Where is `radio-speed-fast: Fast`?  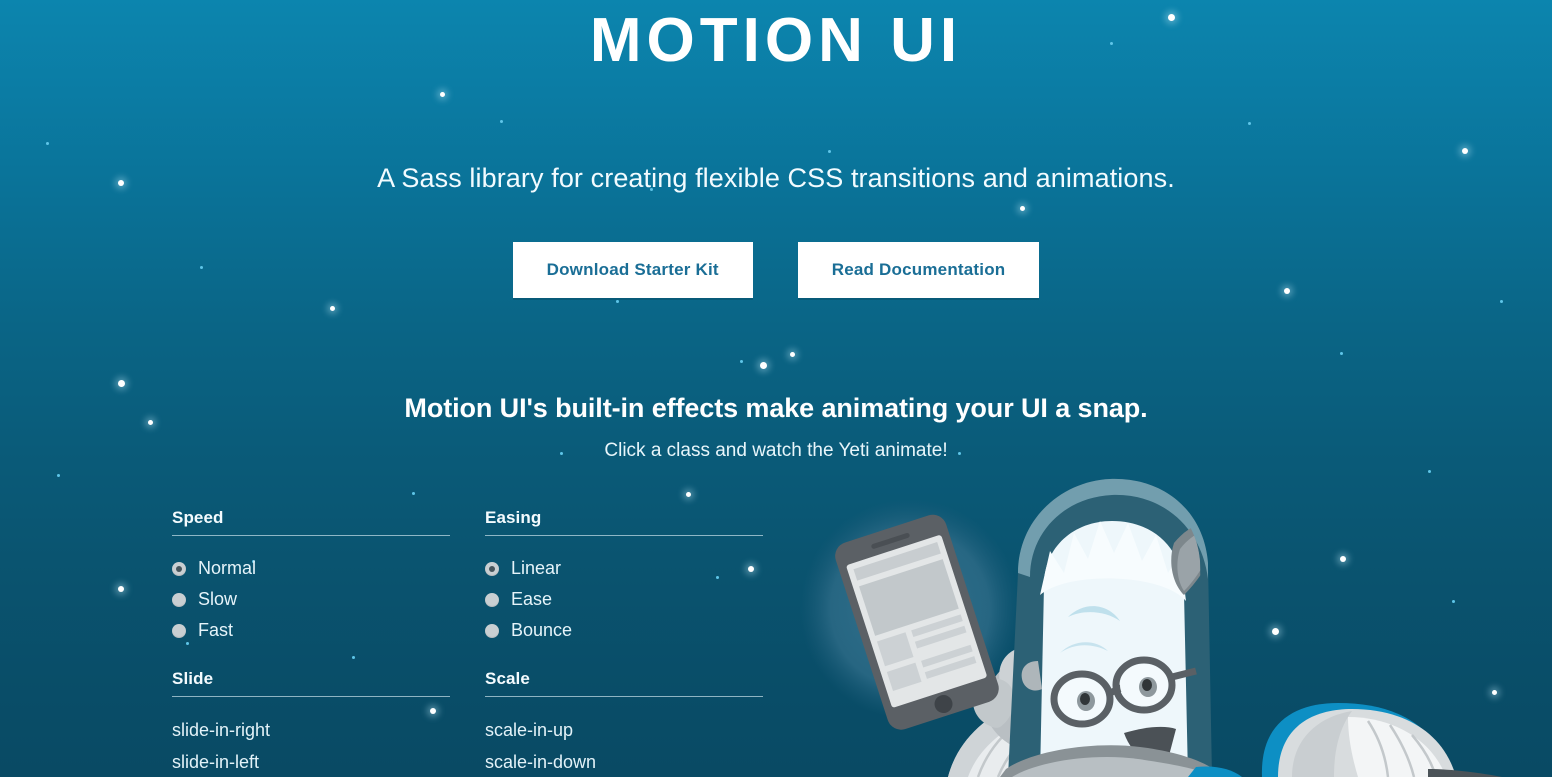
radio-speed-fast: Fast is located at coordinates (311, 630).